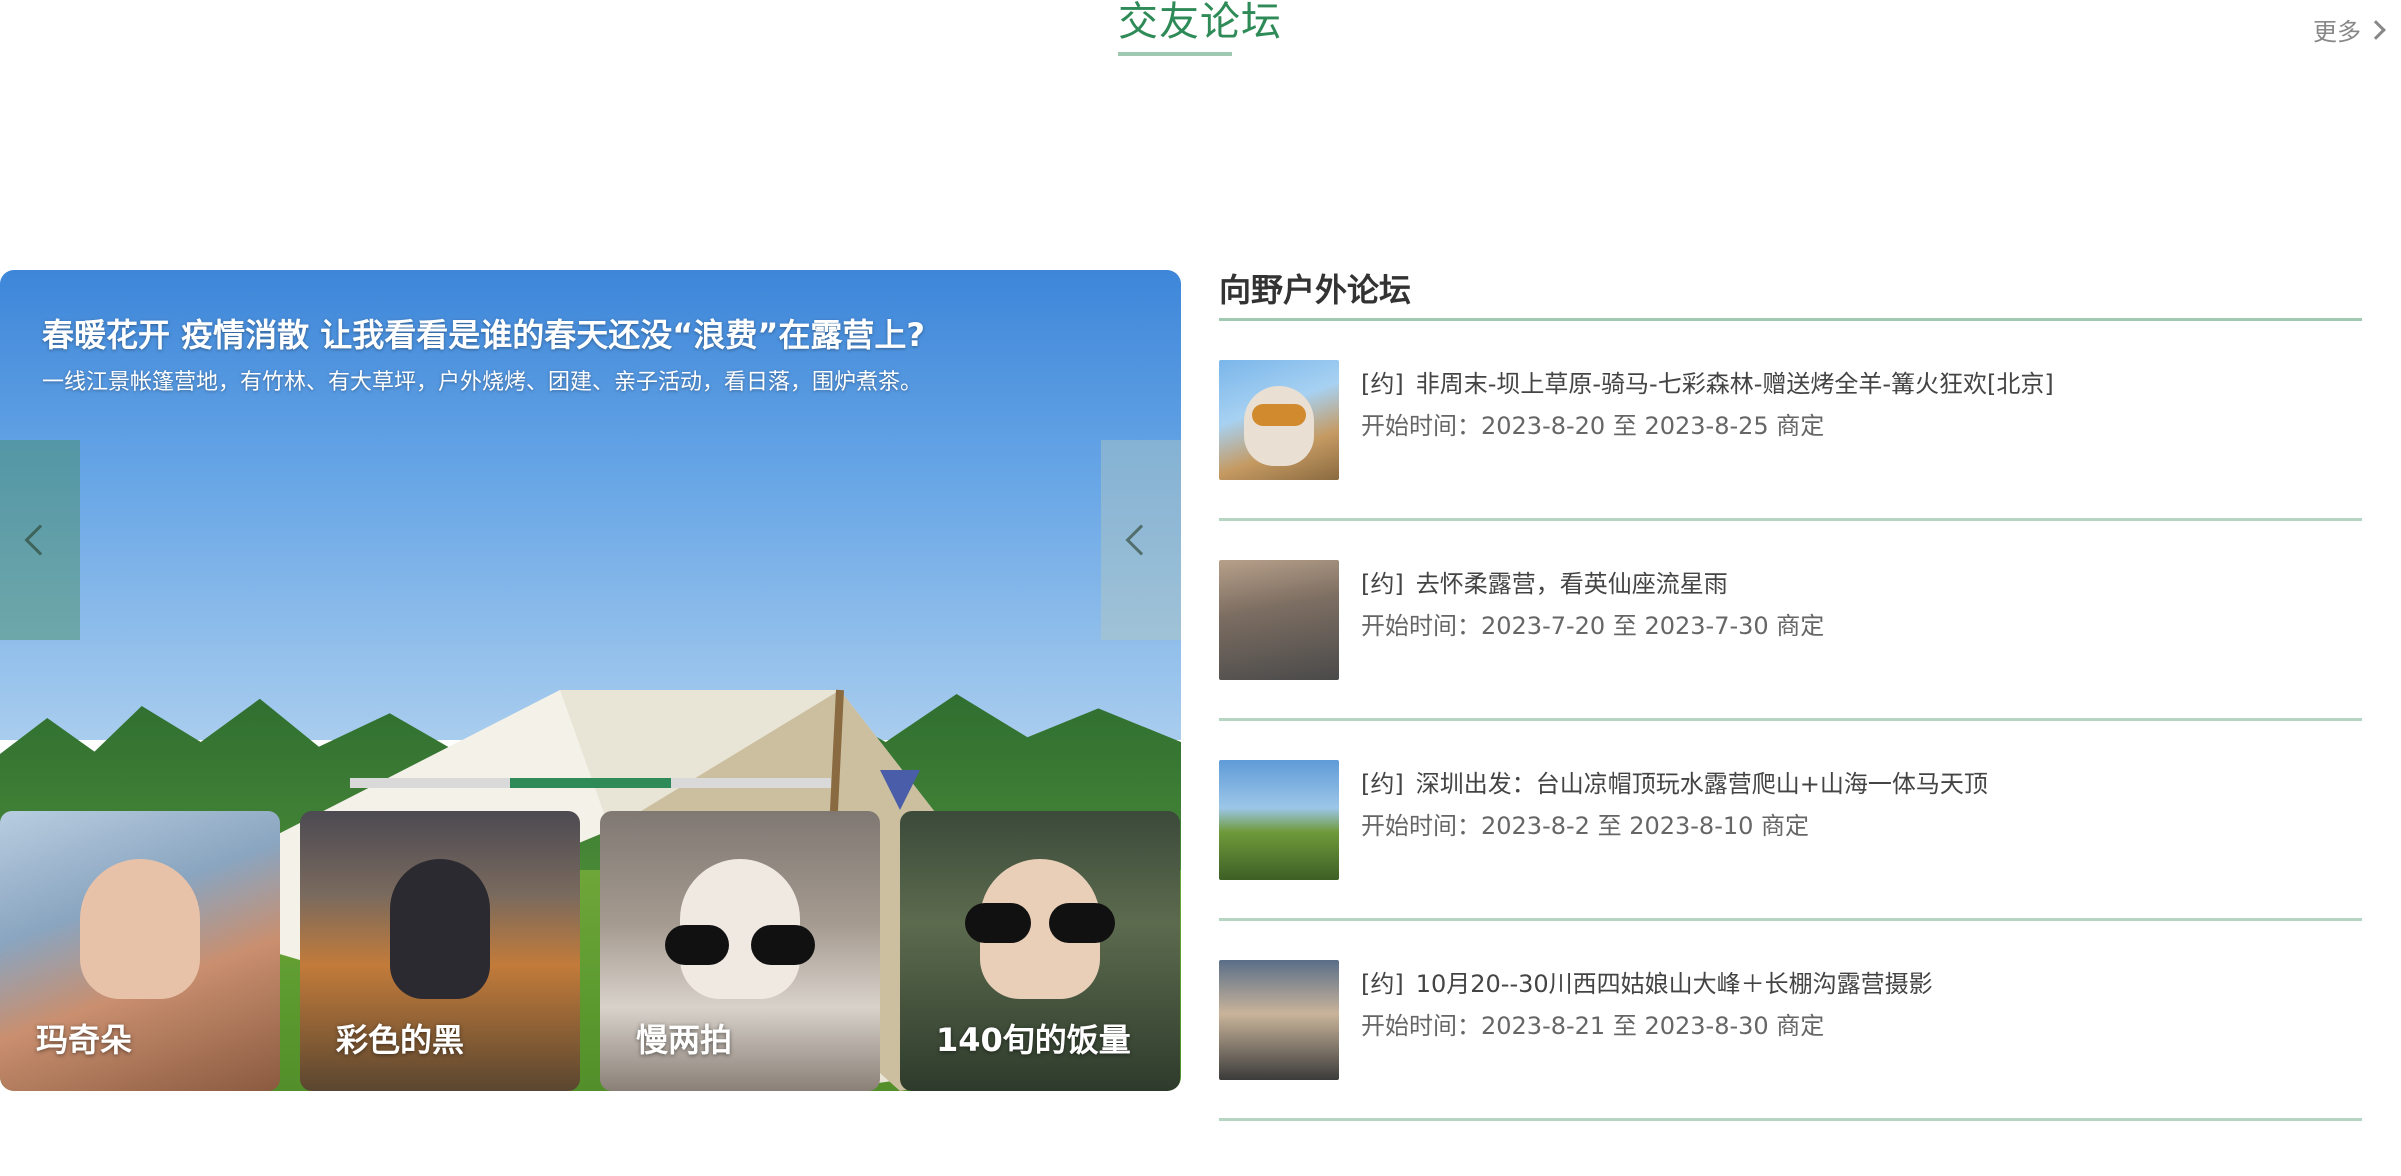  I want to click on post-time: 开始时间：2023-8-2 至 2023-8-10 商定, so click(1585, 826).